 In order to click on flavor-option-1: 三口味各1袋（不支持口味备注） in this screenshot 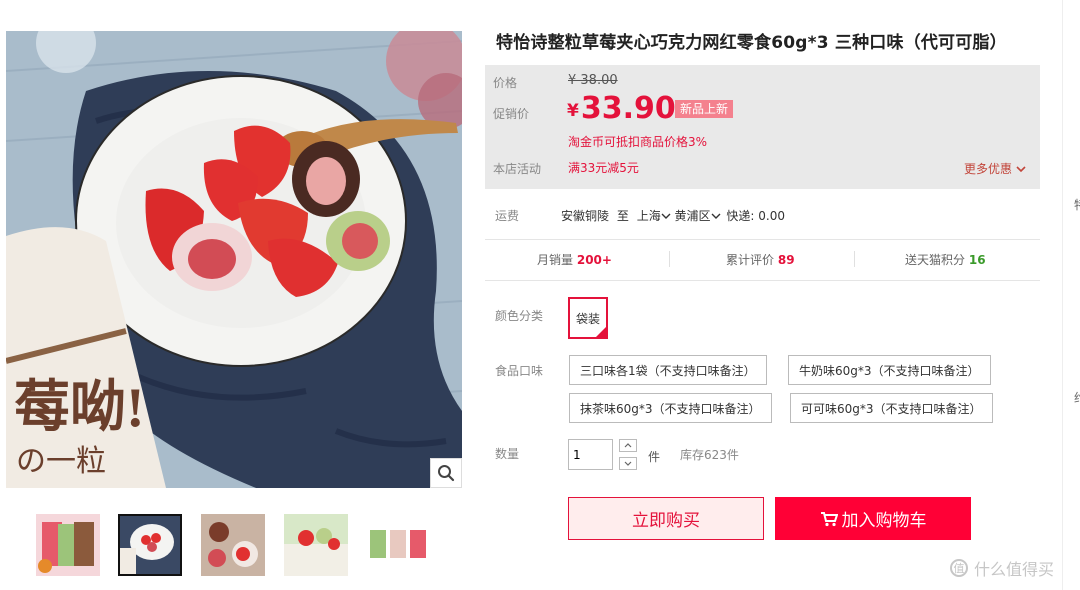, I will do `click(668, 370)`.